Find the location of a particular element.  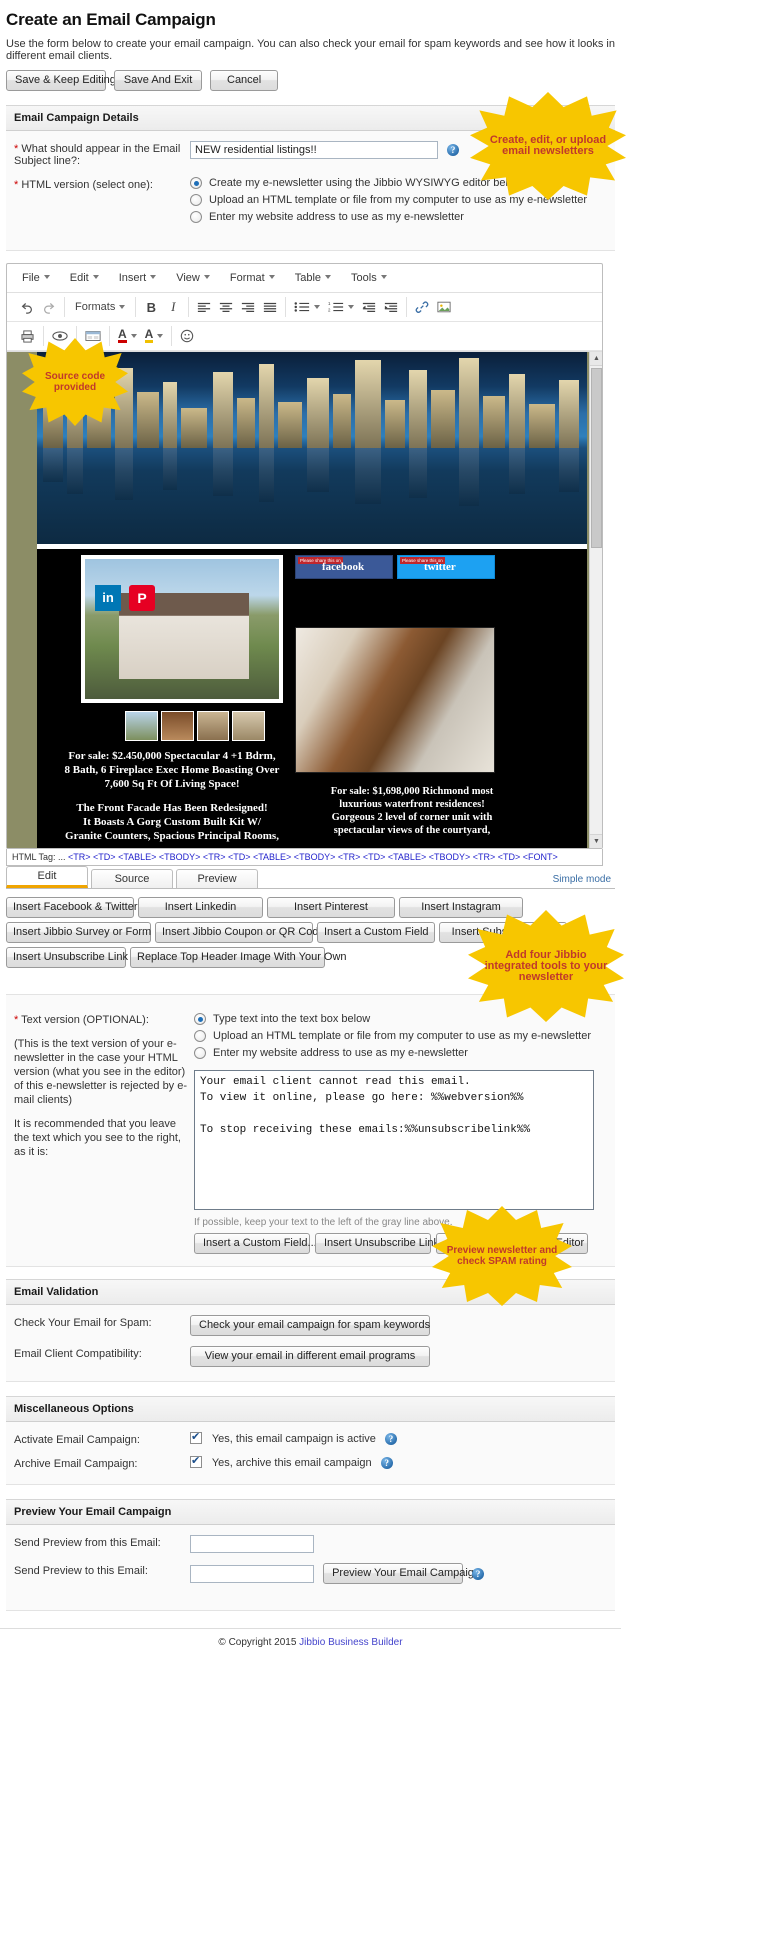

radio-icon-type-text is located at coordinates (200, 1019).